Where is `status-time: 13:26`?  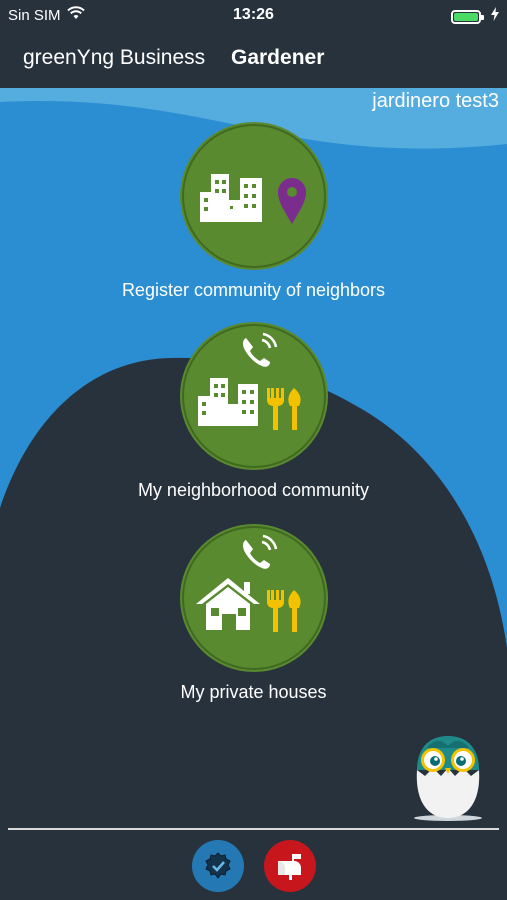
status-time: 13:26 is located at coordinates (253, 14).